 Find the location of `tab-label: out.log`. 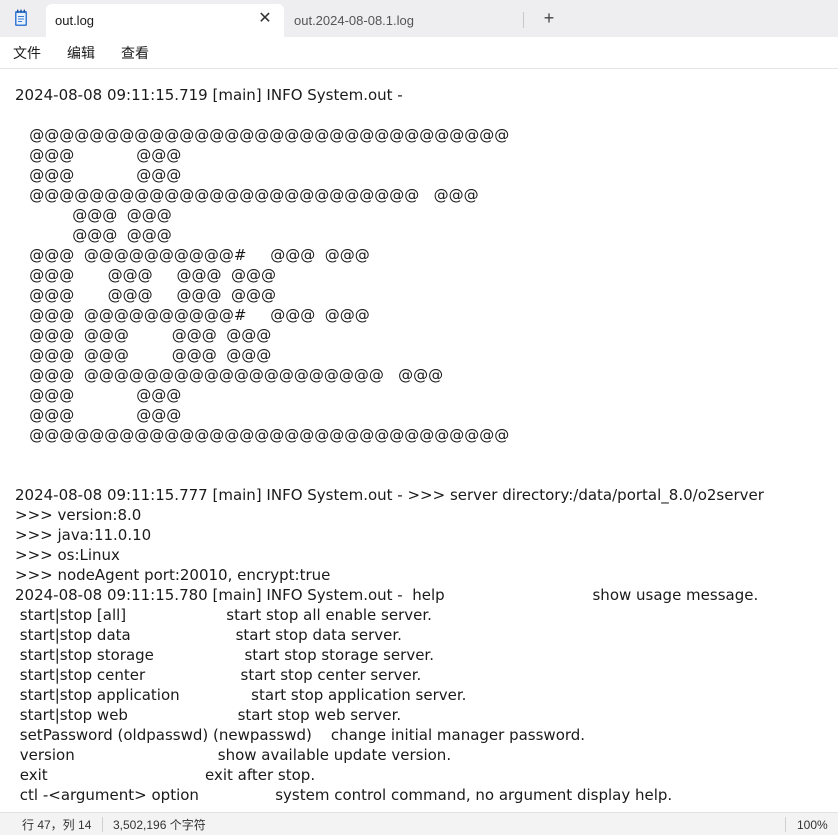

tab-label: out.log is located at coordinates (75, 20).